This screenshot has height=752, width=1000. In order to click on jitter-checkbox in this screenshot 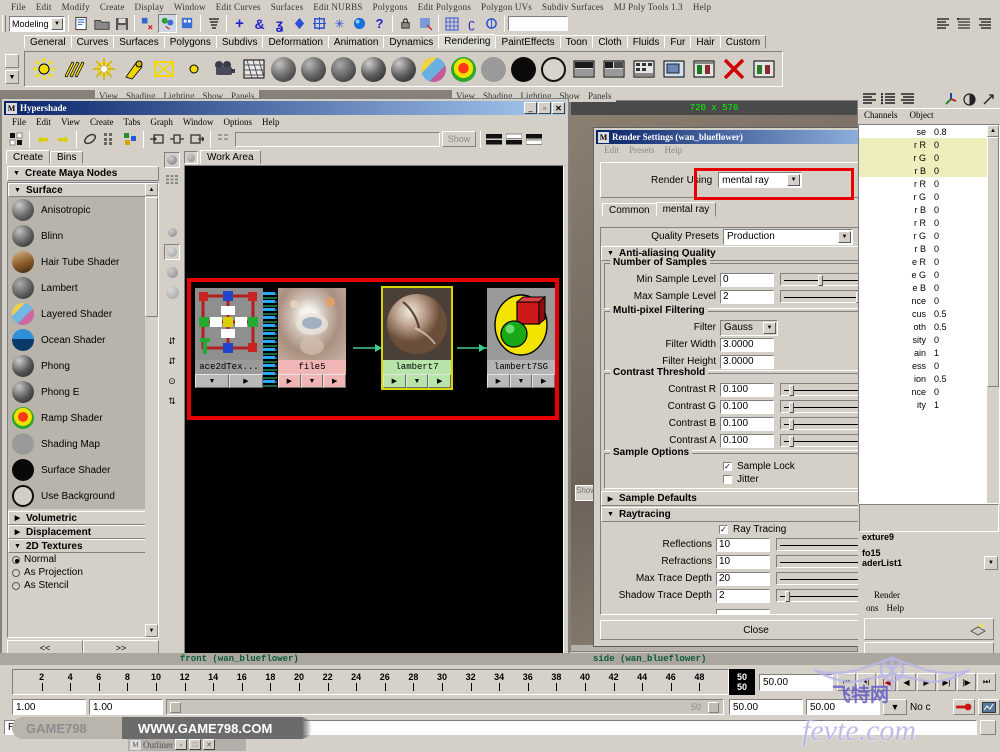, I will do `click(727, 479)`.